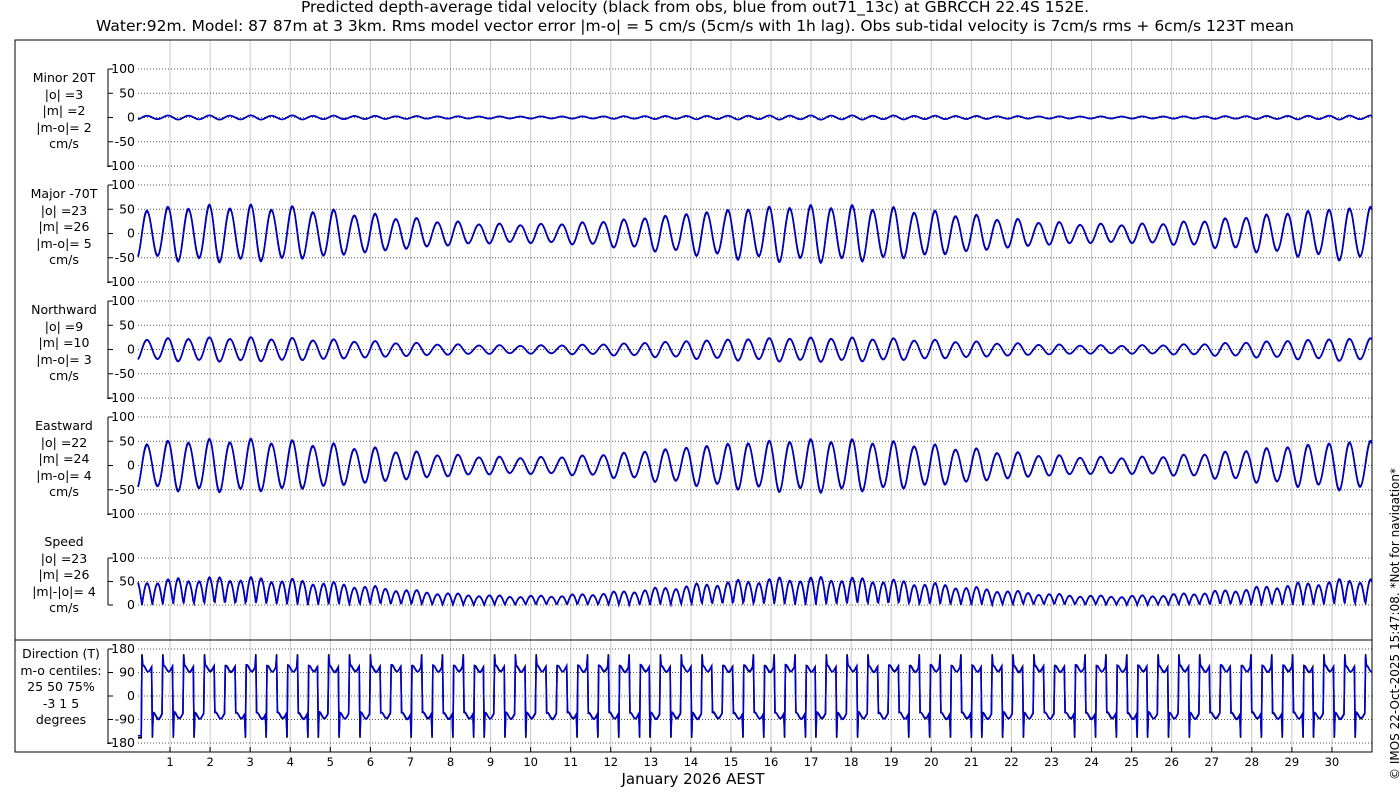  What do you see at coordinates (1131, 762) in the screenshot?
I see `x-tick-label: 25` at bounding box center [1131, 762].